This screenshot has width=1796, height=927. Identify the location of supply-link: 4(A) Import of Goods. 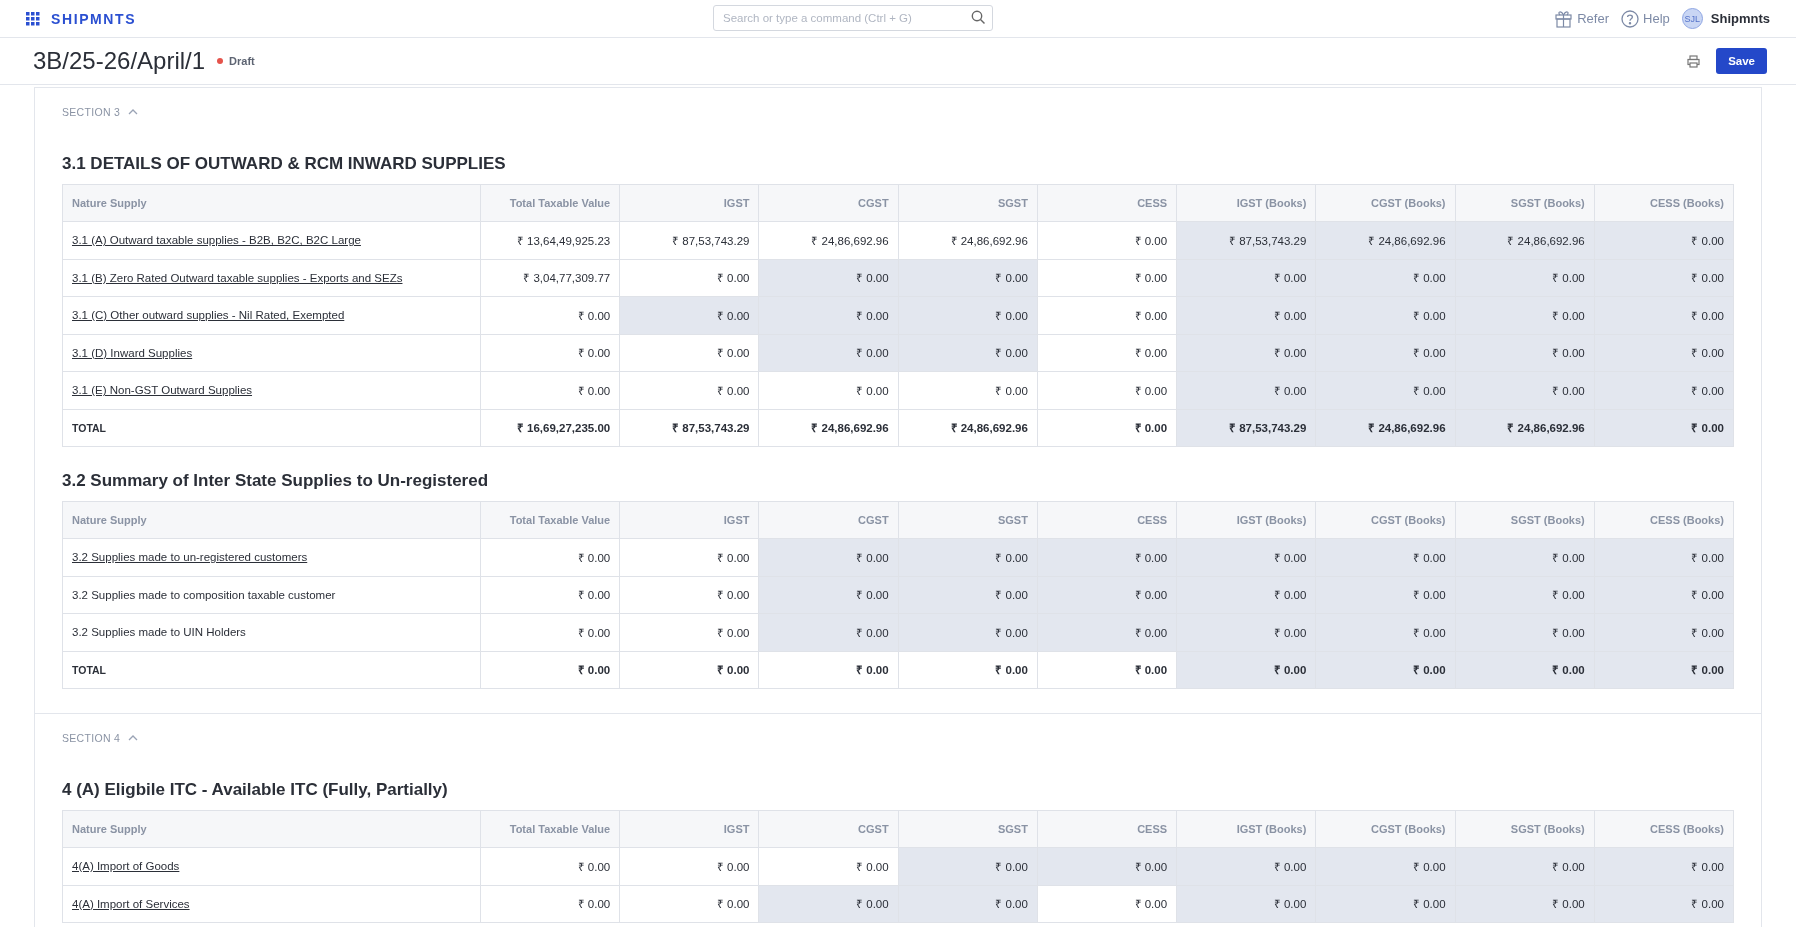
(126, 866).